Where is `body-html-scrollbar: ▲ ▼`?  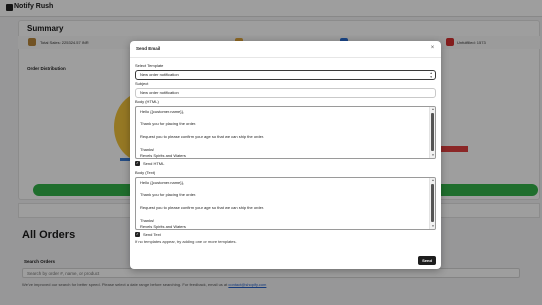
body-html-scrollbar: ▲ ▼ is located at coordinates (432, 132).